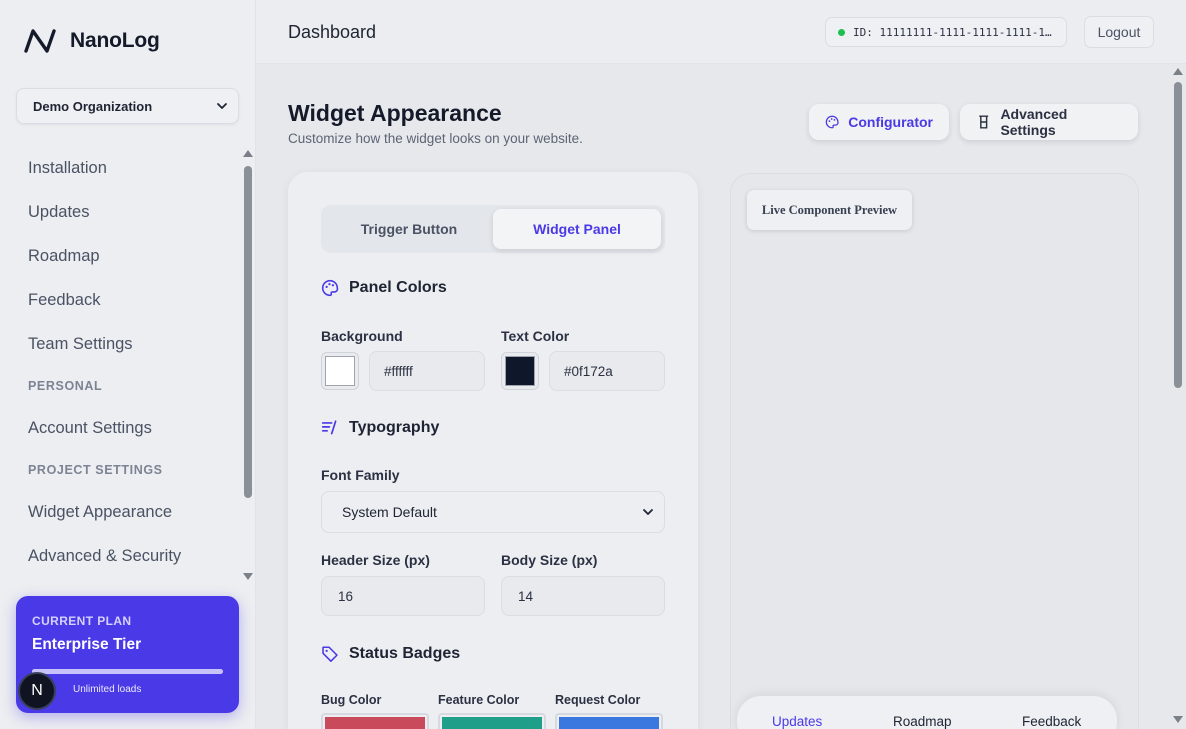 This screenshot has height=729, width=1186. I want to click on advanced-settings-label: Advanced Settings, so click(1034, 122).